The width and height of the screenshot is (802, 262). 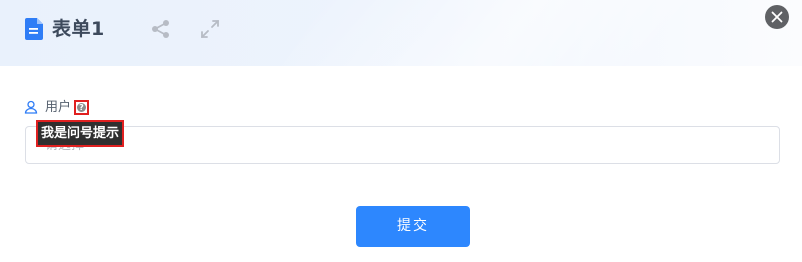 What do you see at coordinates (78, 29) in the screenshot?
I see `dialog-title: 表单1` at bounding box center [78, 29].